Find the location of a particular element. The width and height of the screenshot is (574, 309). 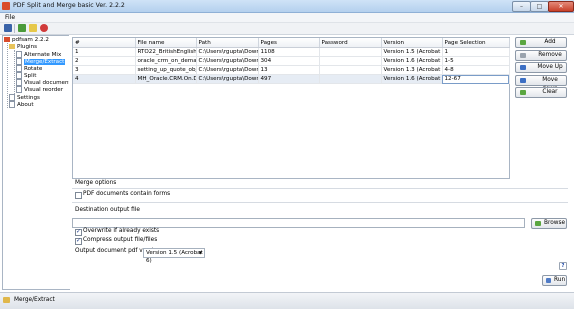

clear-button: Clear is located at coordinates (541, 92).